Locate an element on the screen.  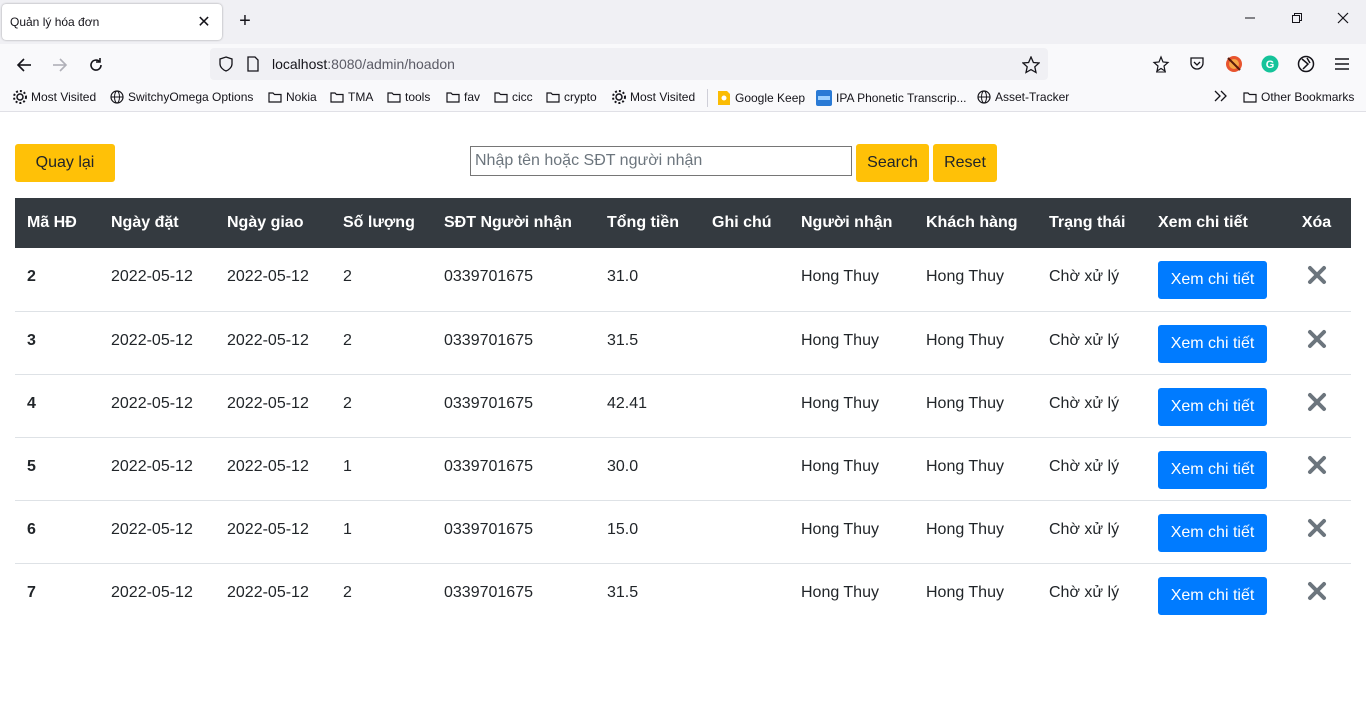
bookmark-google-keep: Google Keep is located at coordinates (761, 98).